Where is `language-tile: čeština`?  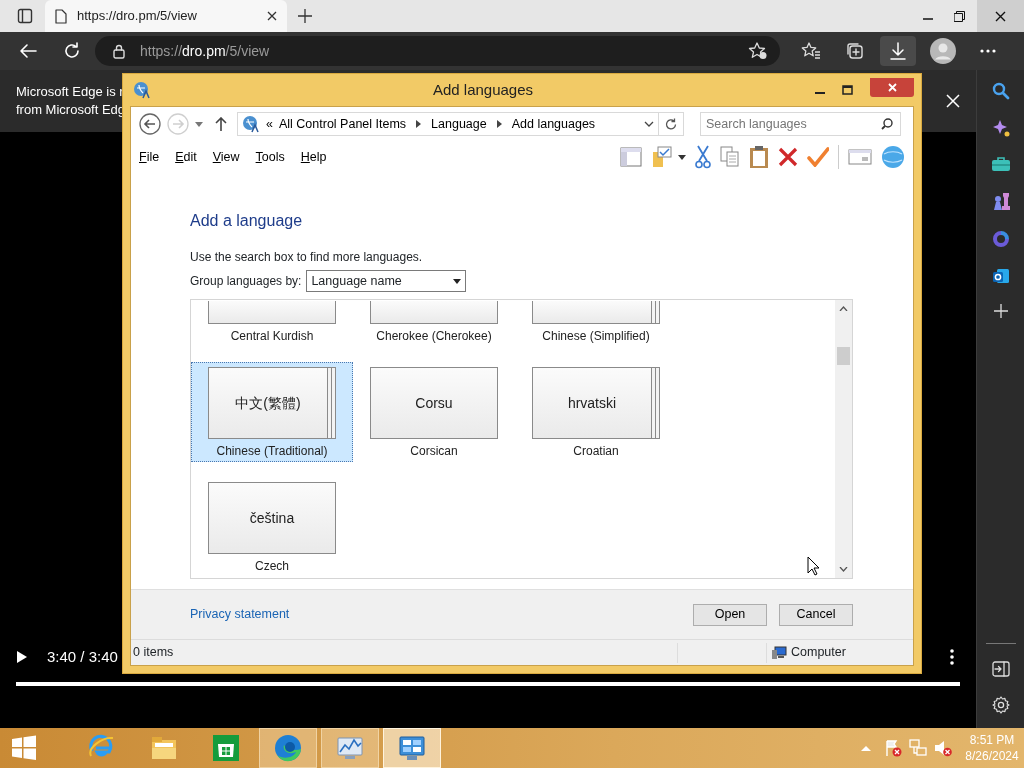
language-tile: čeština is located at coordinates (272, 518).